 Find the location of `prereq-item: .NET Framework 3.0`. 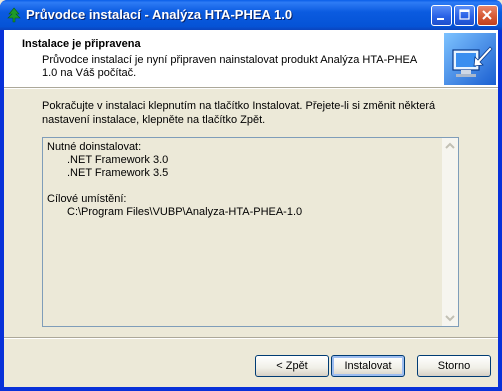

prereq-item: .NET Framework 3.0 is located at coordinates (118, 160).